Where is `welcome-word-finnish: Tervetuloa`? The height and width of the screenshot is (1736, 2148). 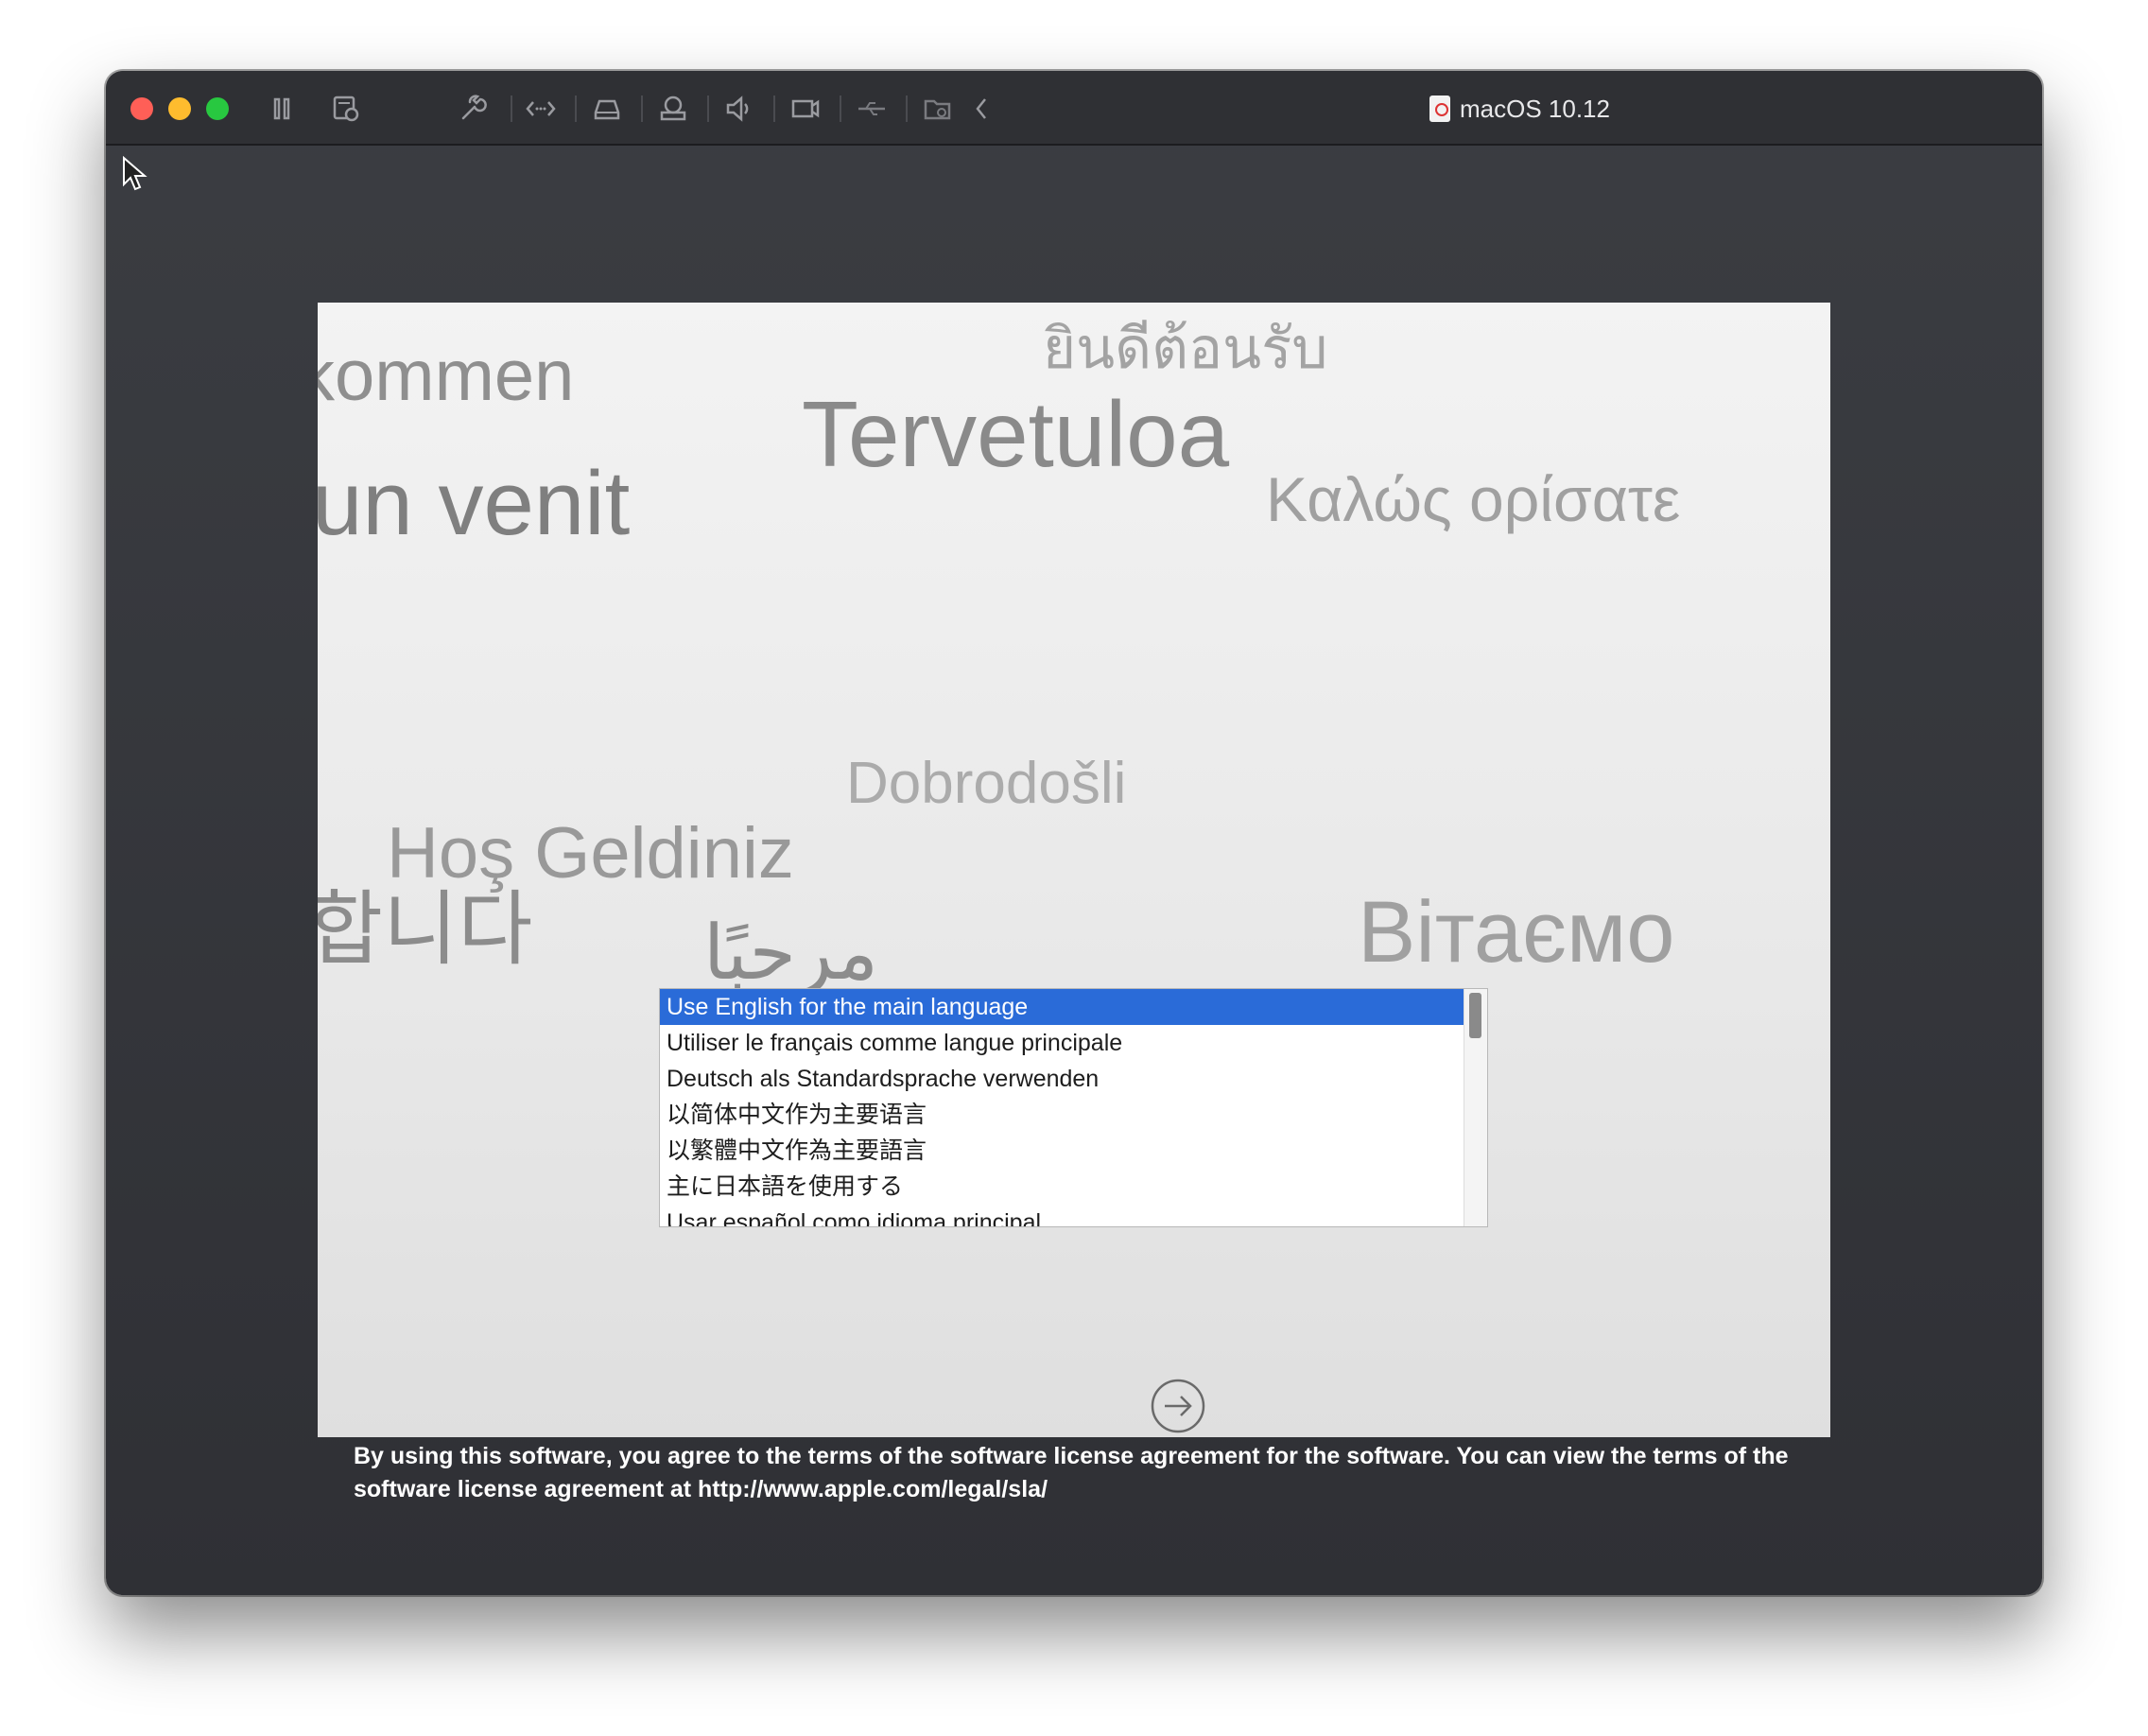 welcome-word-finnish: Tervetuloa is located at coordinates (1016, 434).